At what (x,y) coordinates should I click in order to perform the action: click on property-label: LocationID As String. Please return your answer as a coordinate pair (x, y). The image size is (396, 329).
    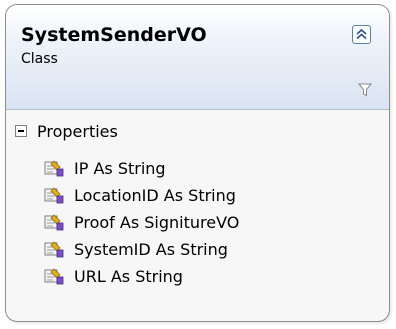
    Looking at the image, I should click on (155, 195).